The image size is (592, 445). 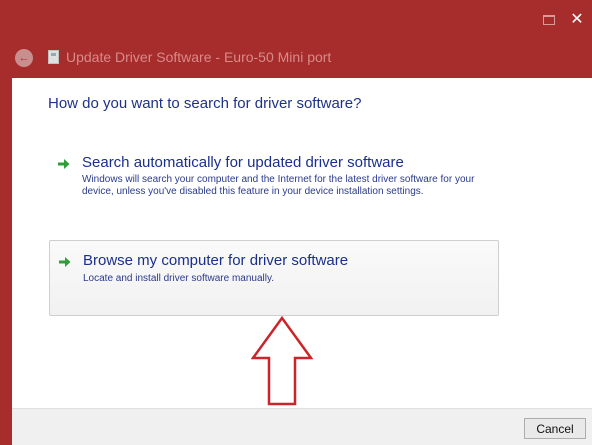 I want to click on device-wizard-icon, so click(x=53, y=57).